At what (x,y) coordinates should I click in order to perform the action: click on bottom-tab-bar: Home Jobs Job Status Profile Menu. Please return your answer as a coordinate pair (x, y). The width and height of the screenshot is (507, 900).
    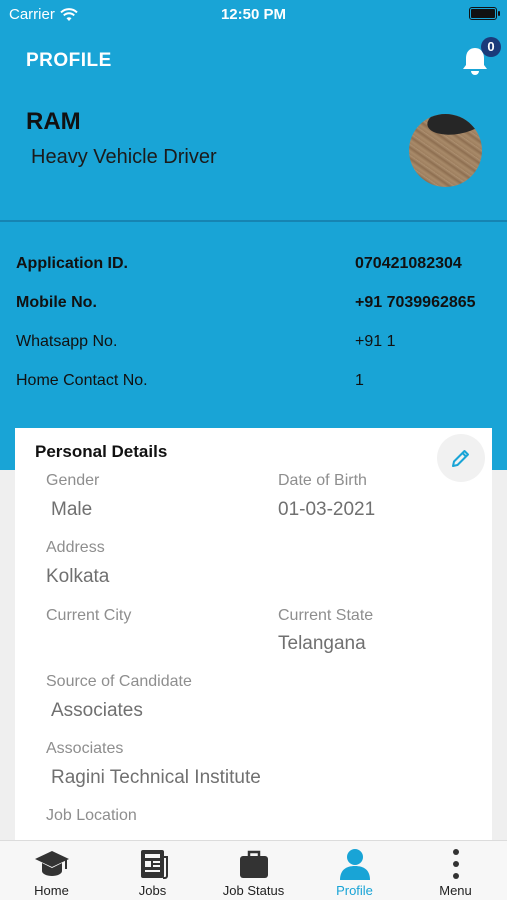
    Looking at the image, I should click on (253, 870).